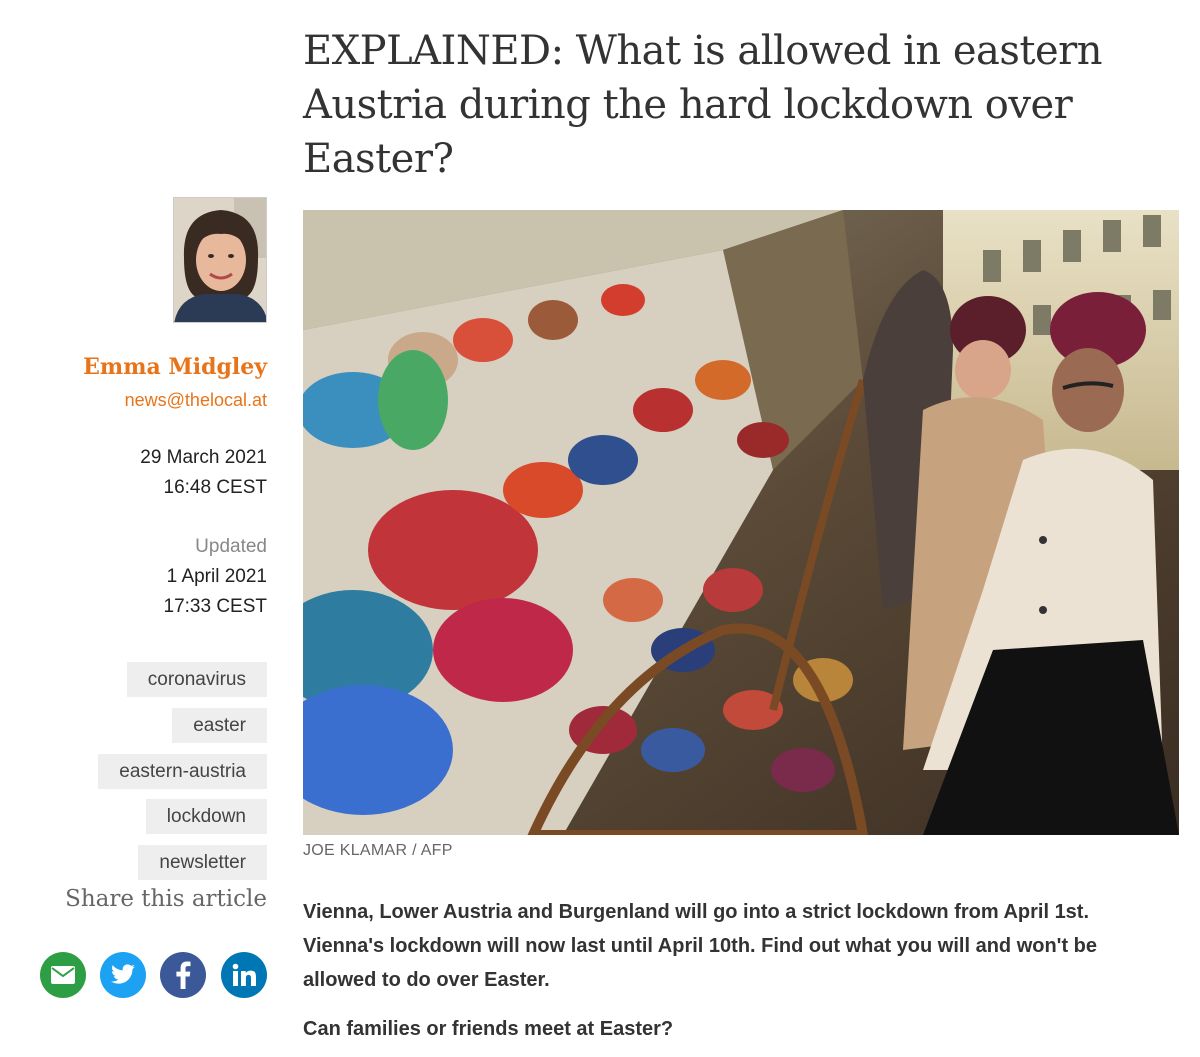 The width and height of the screenshot is (1200, 1057). What do you see at coordinates (196, 400) in the screenshot?
I see `author-email-link: news@thelocal.at` at bounding box center [196, 400].